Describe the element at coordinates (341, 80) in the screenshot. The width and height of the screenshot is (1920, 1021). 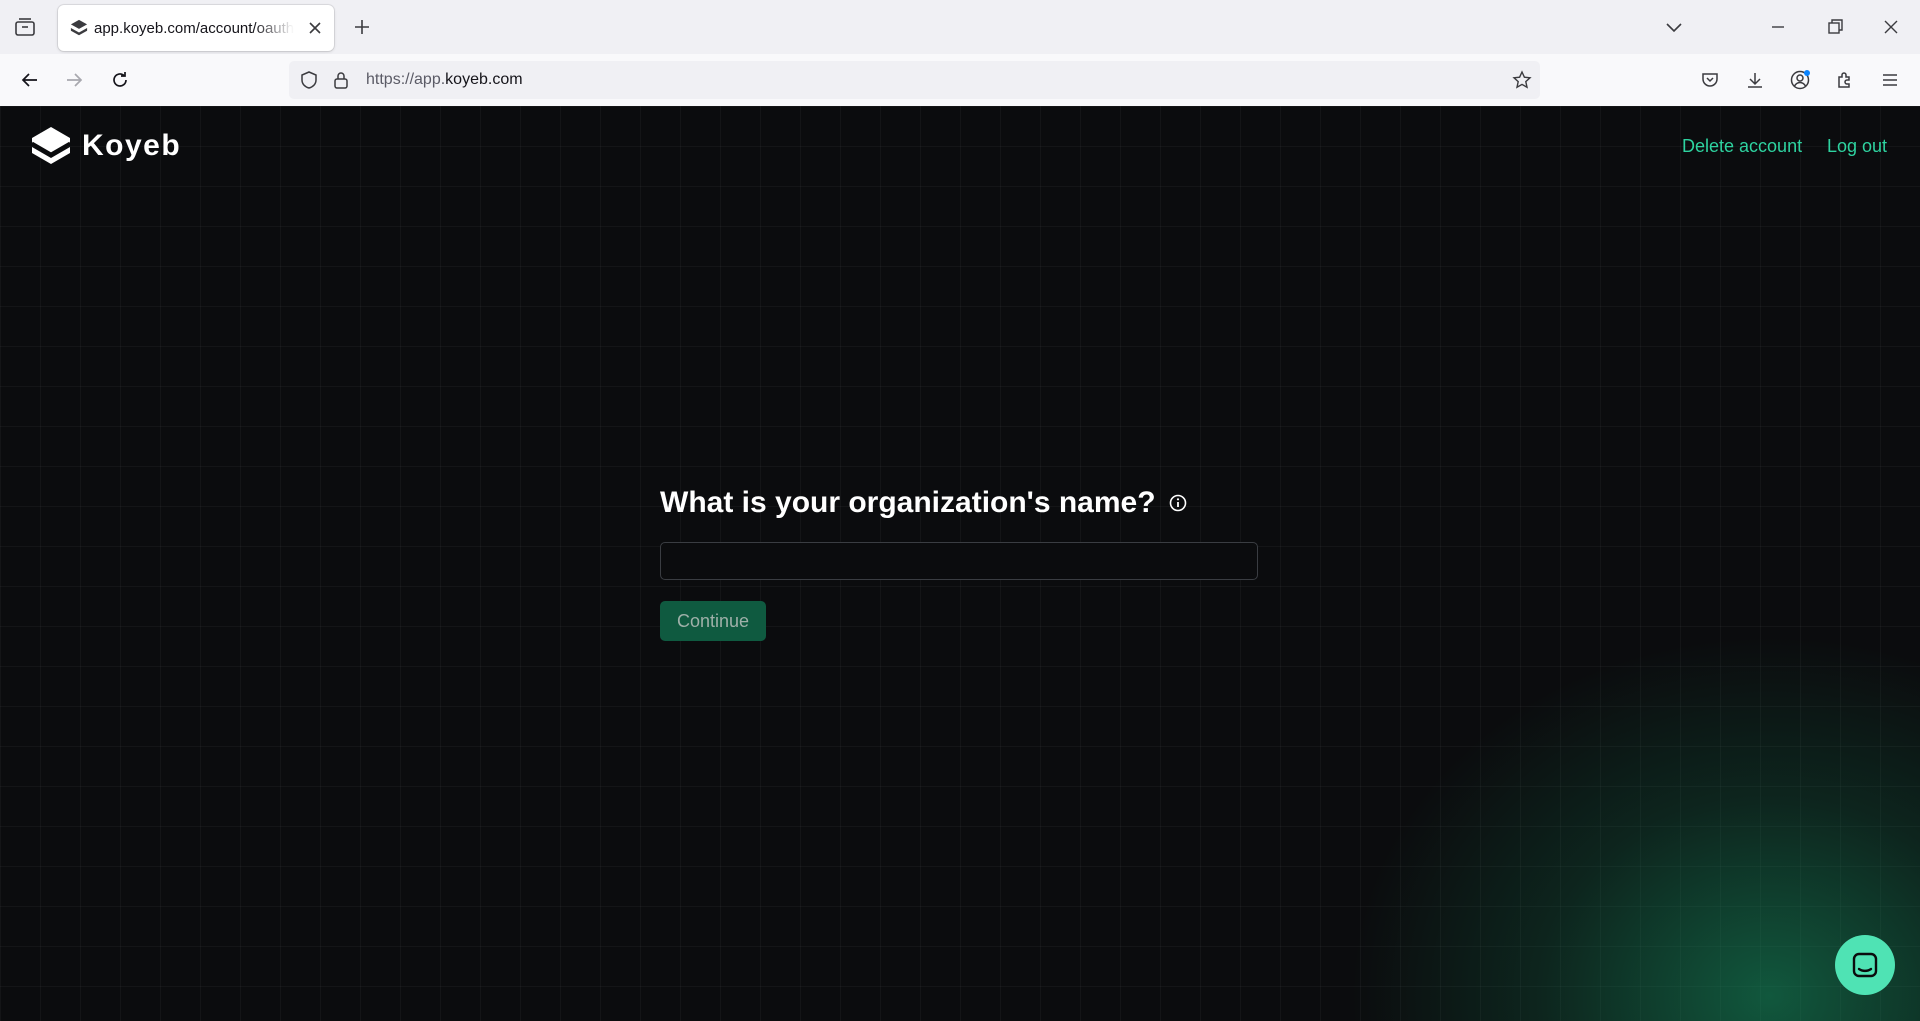
I see `lock-icon` at that location.